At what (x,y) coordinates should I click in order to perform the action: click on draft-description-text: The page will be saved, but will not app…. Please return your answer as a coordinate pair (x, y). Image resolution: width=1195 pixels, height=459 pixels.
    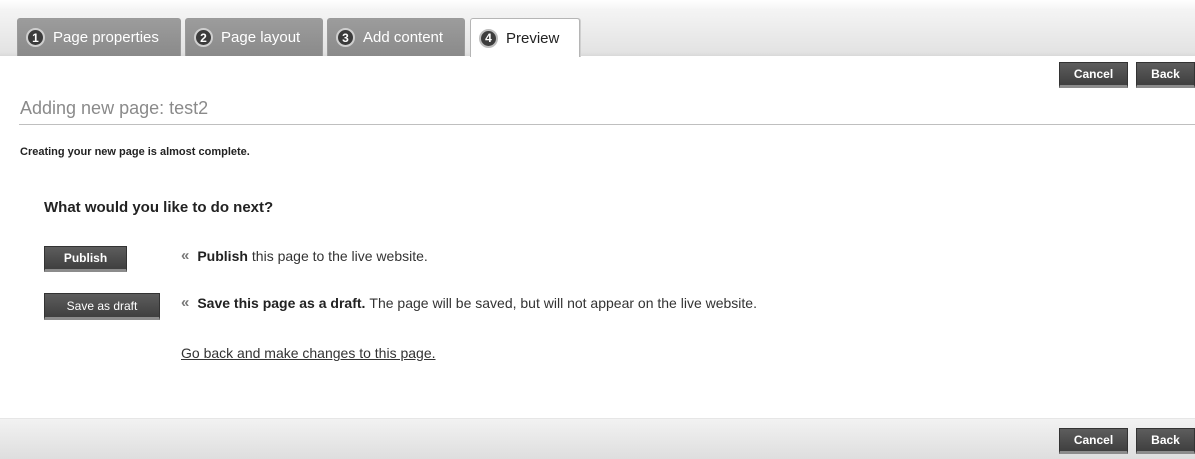
    Looking at the image, I should click on (563, 302).